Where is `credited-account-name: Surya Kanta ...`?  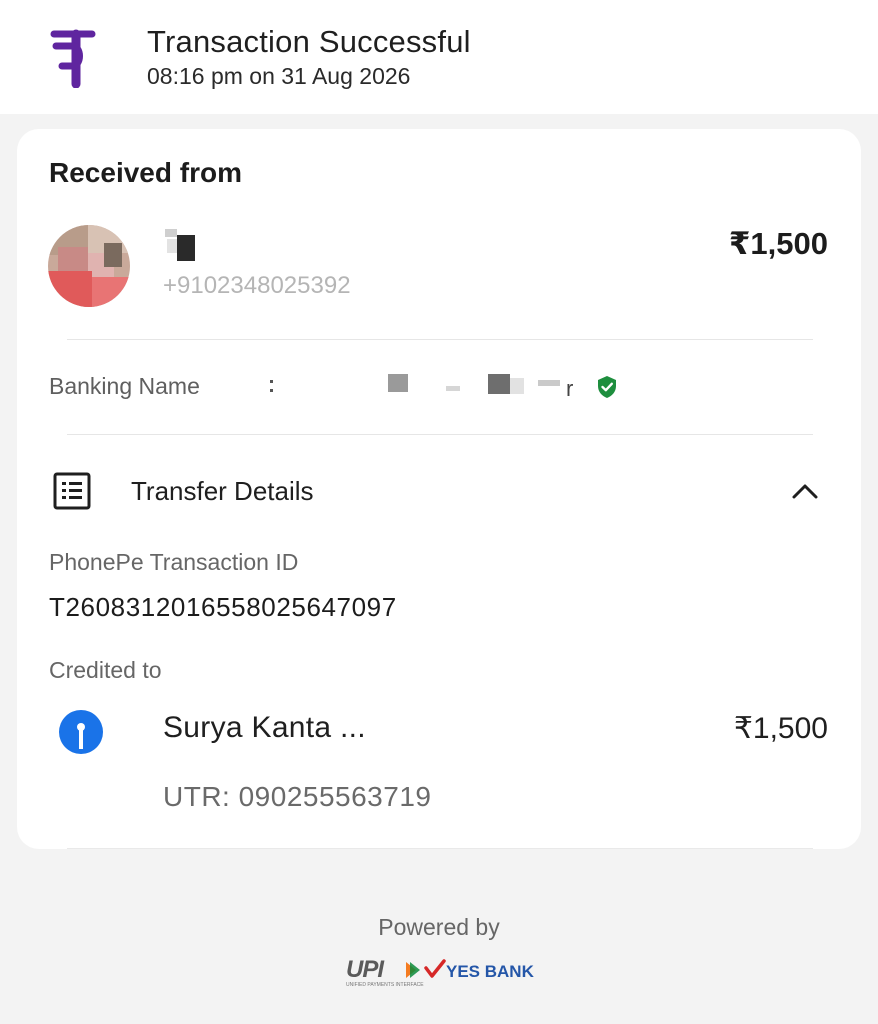
credited-account-name: Surya Kanta ... is located at coordinates (264, 727).